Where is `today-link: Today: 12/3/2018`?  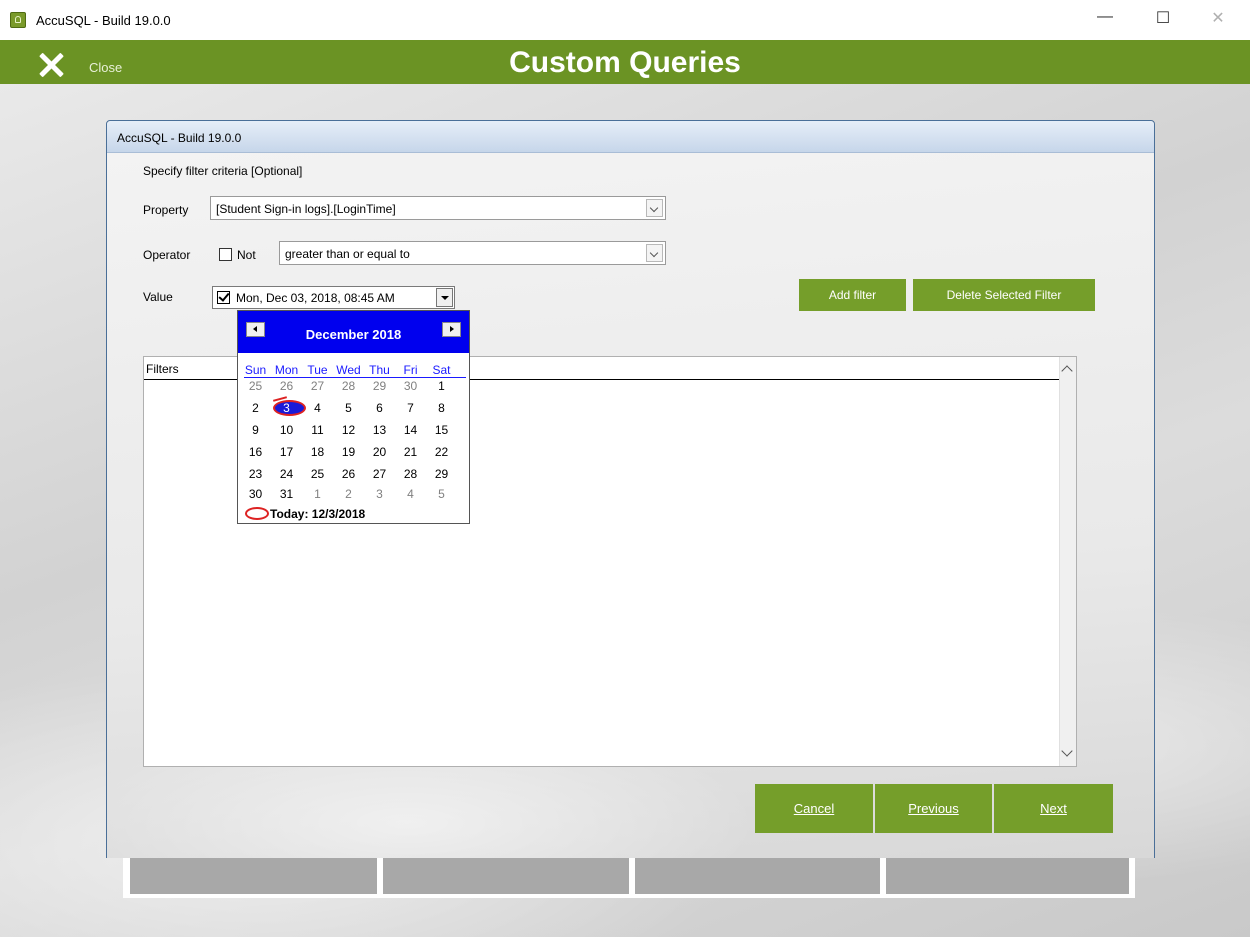
today-link: Today: 12/3/2018 is located at coordinates (317, 514).